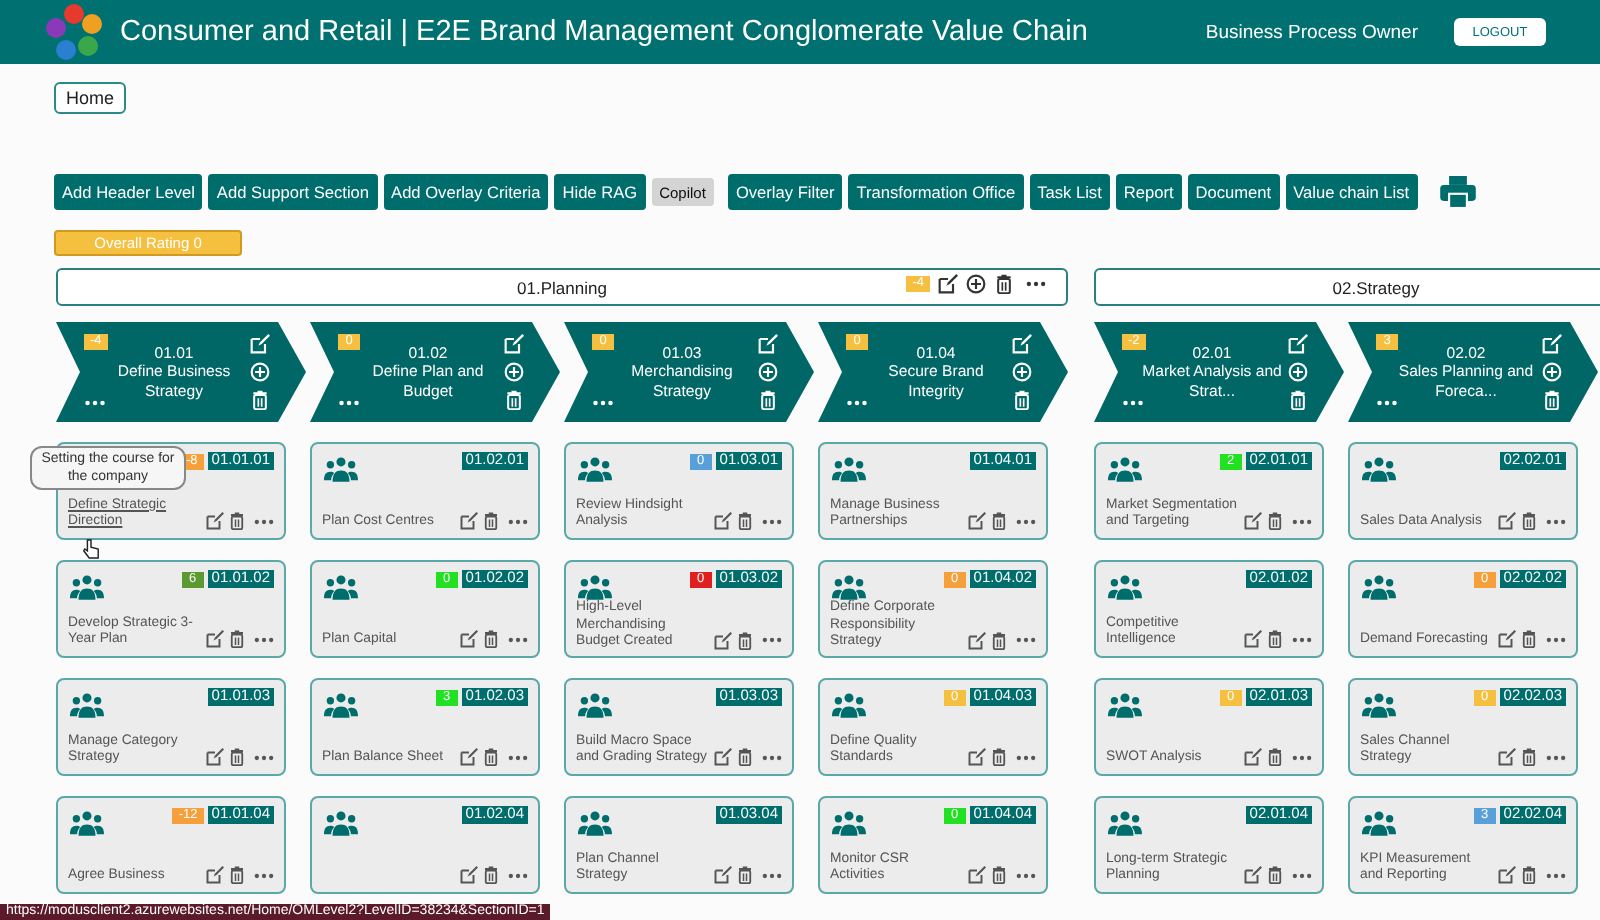 The width and height of the screenshot is (1600, 920). I want to click on toolbar-button: Transformation Office, so click(936, 192).